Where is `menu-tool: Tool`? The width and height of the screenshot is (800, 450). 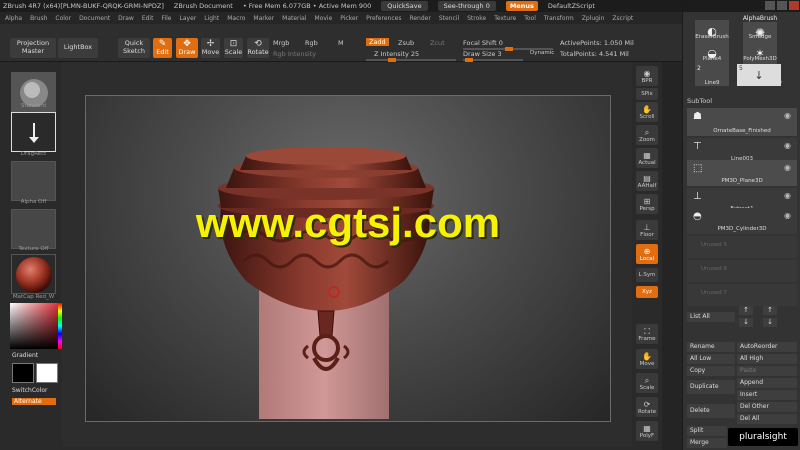 menu-tool: Tool is located at coordinates (530, 18).